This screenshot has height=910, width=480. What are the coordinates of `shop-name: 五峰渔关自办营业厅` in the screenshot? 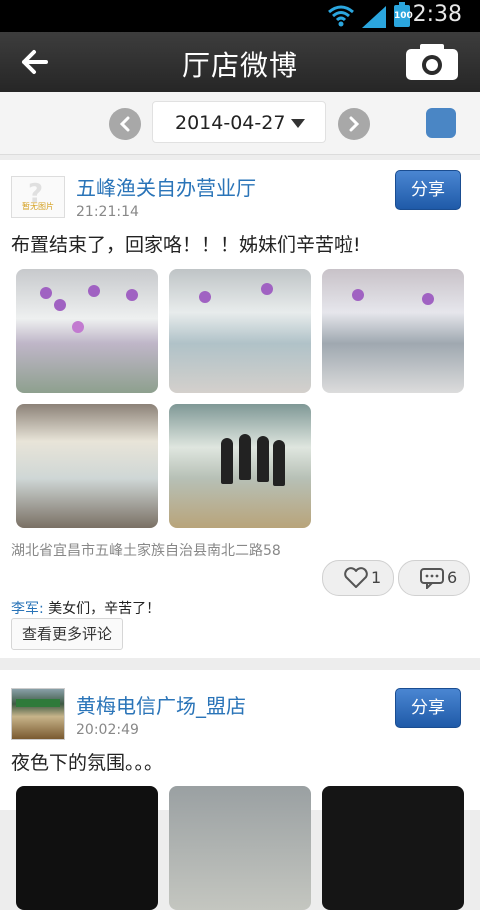 It's located at (166, 186).